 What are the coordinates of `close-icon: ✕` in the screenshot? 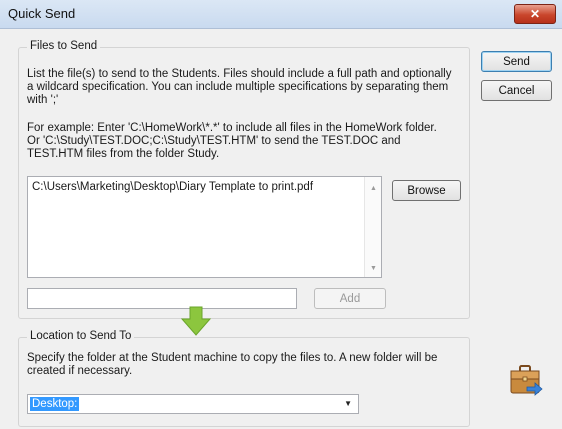 It's located at (535, 14).